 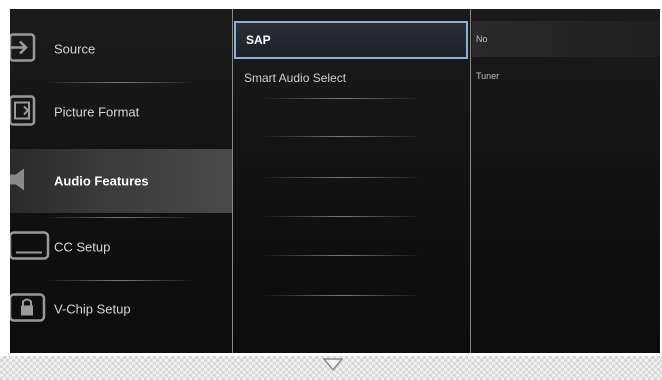 What do you see at coordinates (31, 247) in the screenshot?
I see `closed-caption-icon` at bounding box center [31, 247].